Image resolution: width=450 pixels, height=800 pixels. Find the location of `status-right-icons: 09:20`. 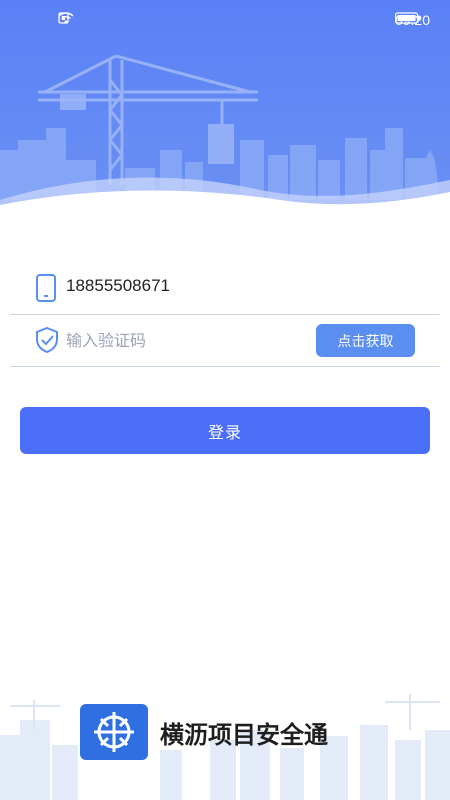

status-right-icons: 09:20 is located at coordinates (412, 20).